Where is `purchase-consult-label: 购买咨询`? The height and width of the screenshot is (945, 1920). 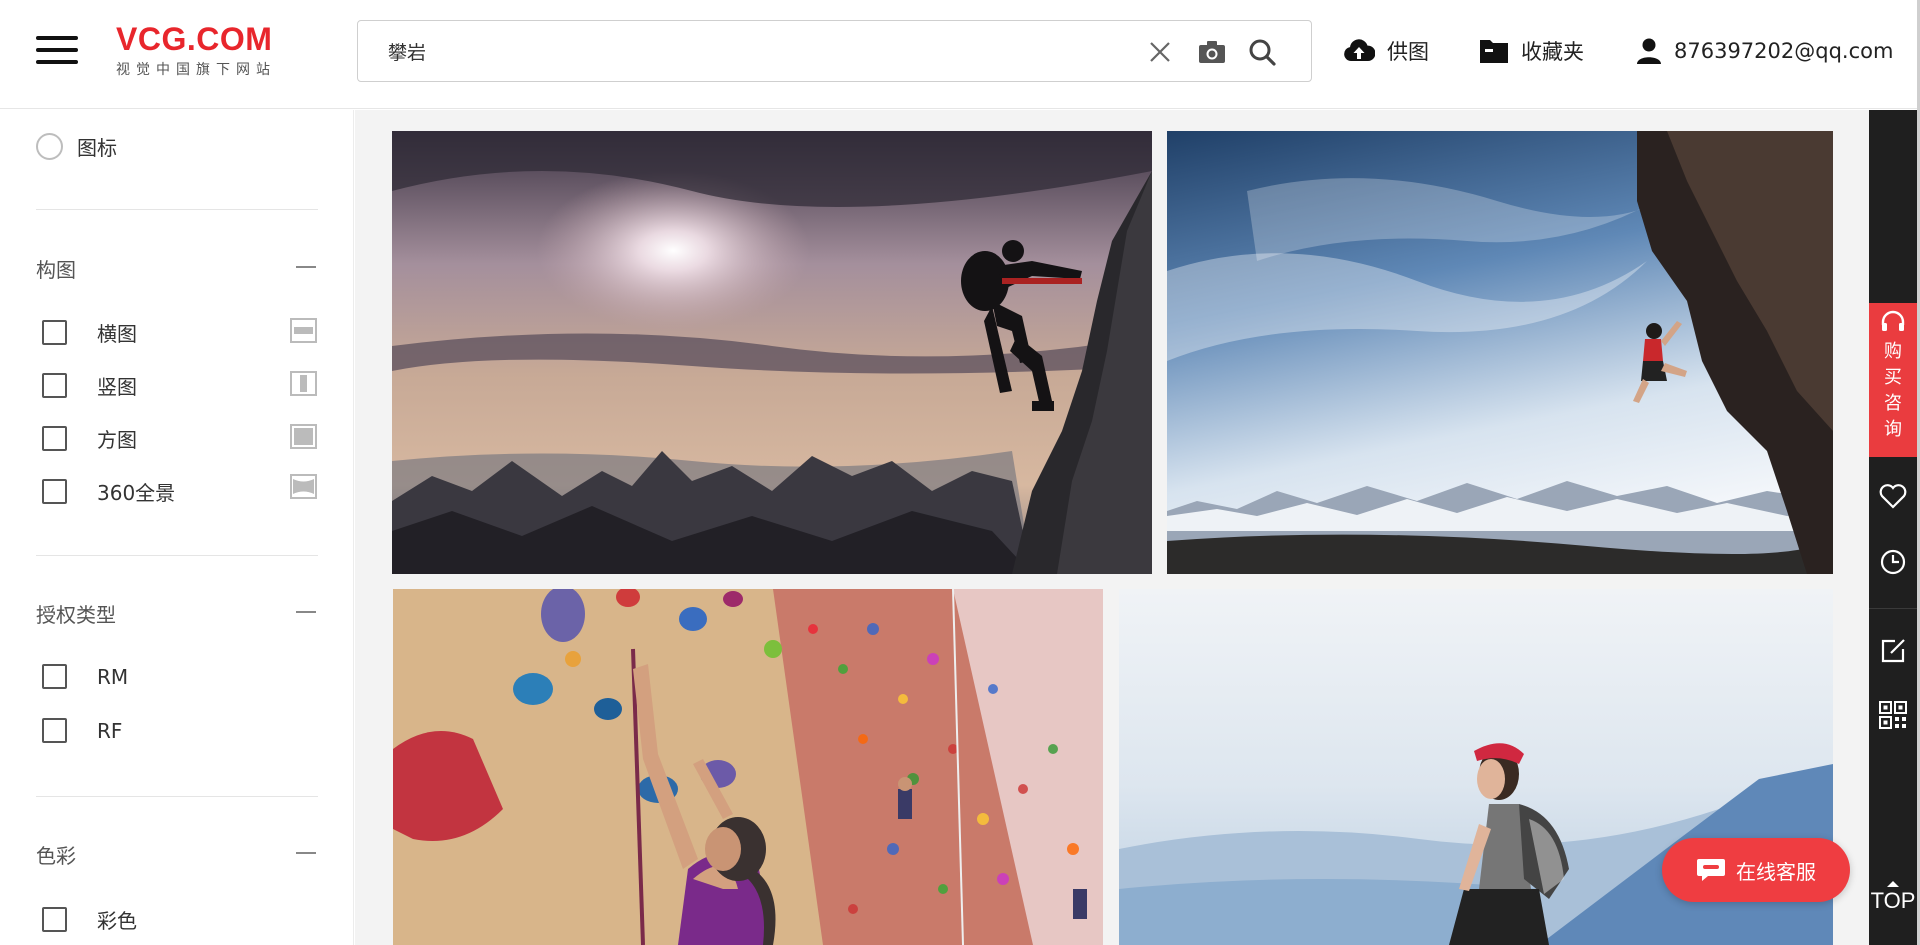 purchase-consult-label: 购买咨询 is located at coordinates (1893, 391).